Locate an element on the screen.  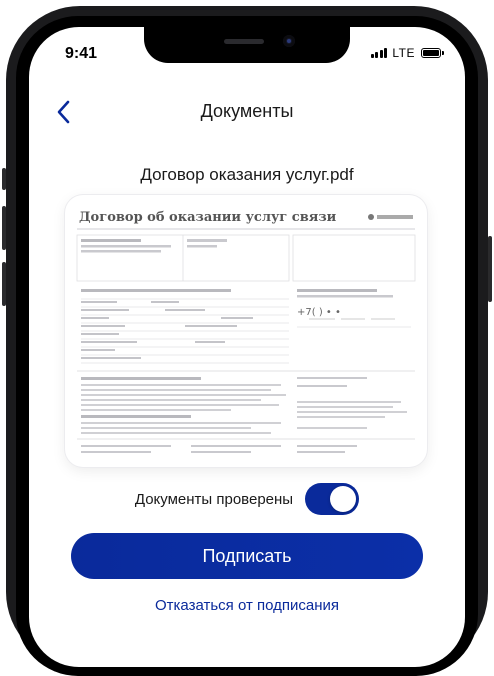
verification-toggle is located at coordinates (332, 499).